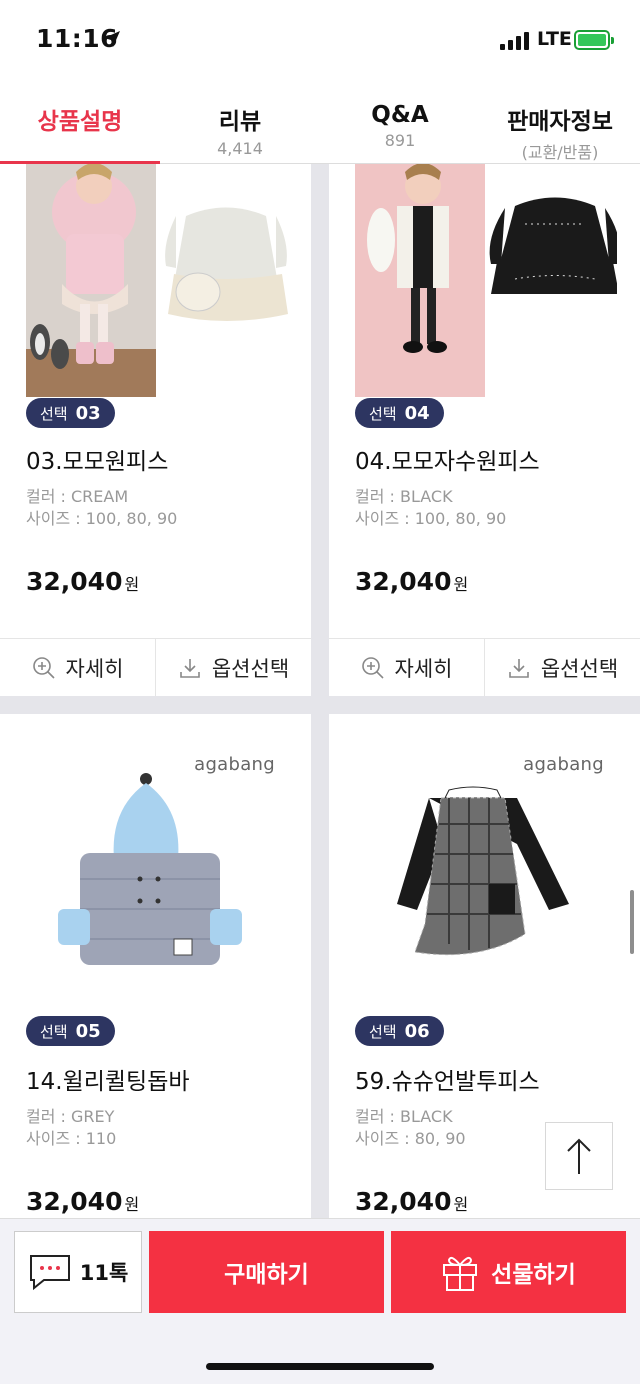  I want to click on gift-button: 선물하기, so click(508, 1272).